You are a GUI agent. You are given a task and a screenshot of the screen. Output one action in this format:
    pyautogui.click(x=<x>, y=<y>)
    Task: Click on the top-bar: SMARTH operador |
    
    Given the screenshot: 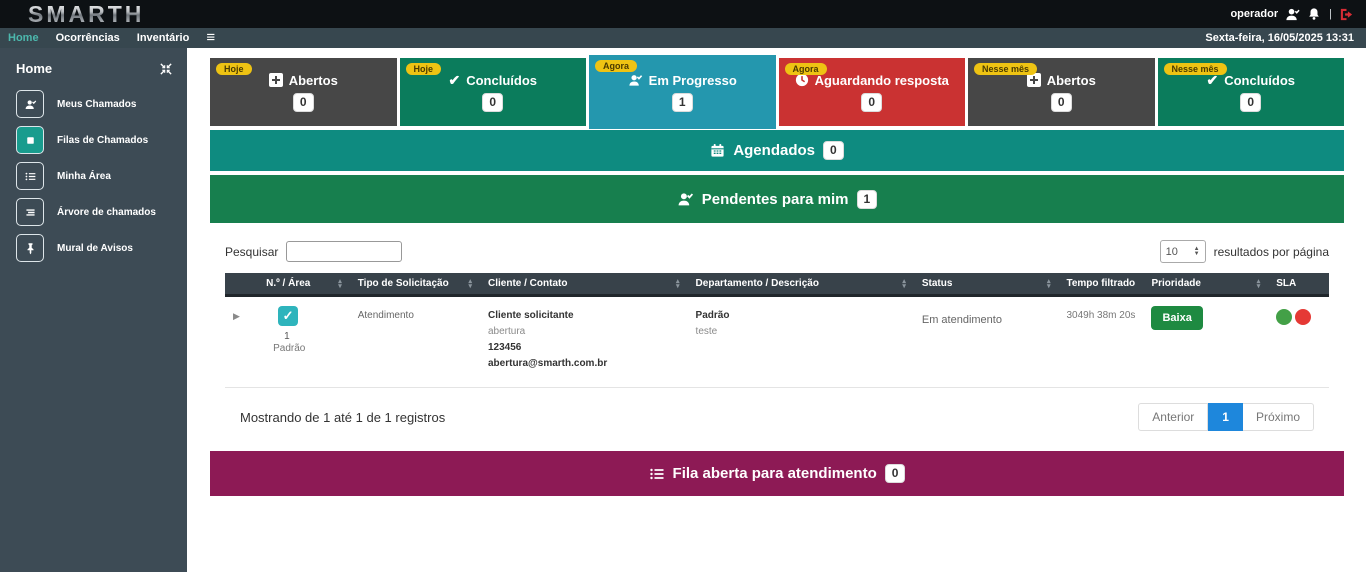 What is the action you would take?
    pyautogui.click(x=683, y=14)
    